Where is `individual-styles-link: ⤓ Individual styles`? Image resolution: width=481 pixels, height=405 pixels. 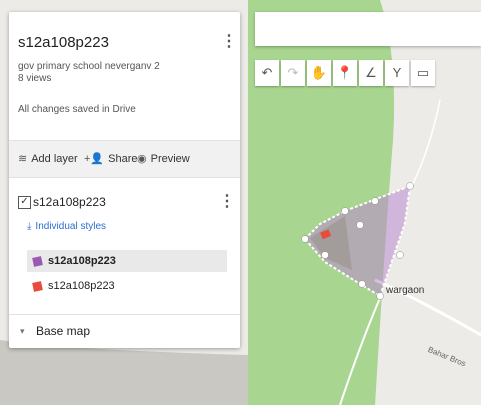
individual-styles-link: ⤓ Individual styles is located at coordinates (66, 226).